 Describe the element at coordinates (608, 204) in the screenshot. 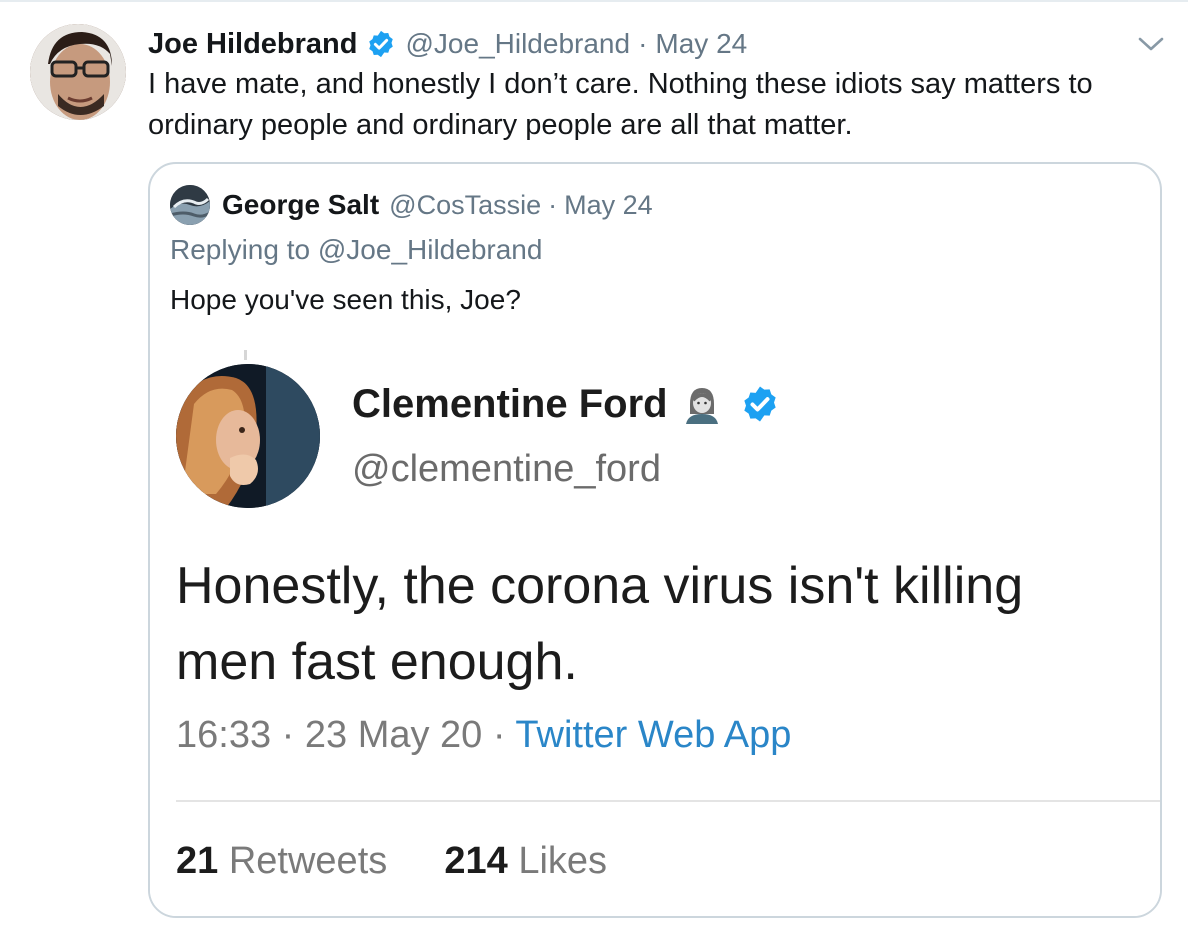

I see `quoted-tweet-date: May 24` at that location.